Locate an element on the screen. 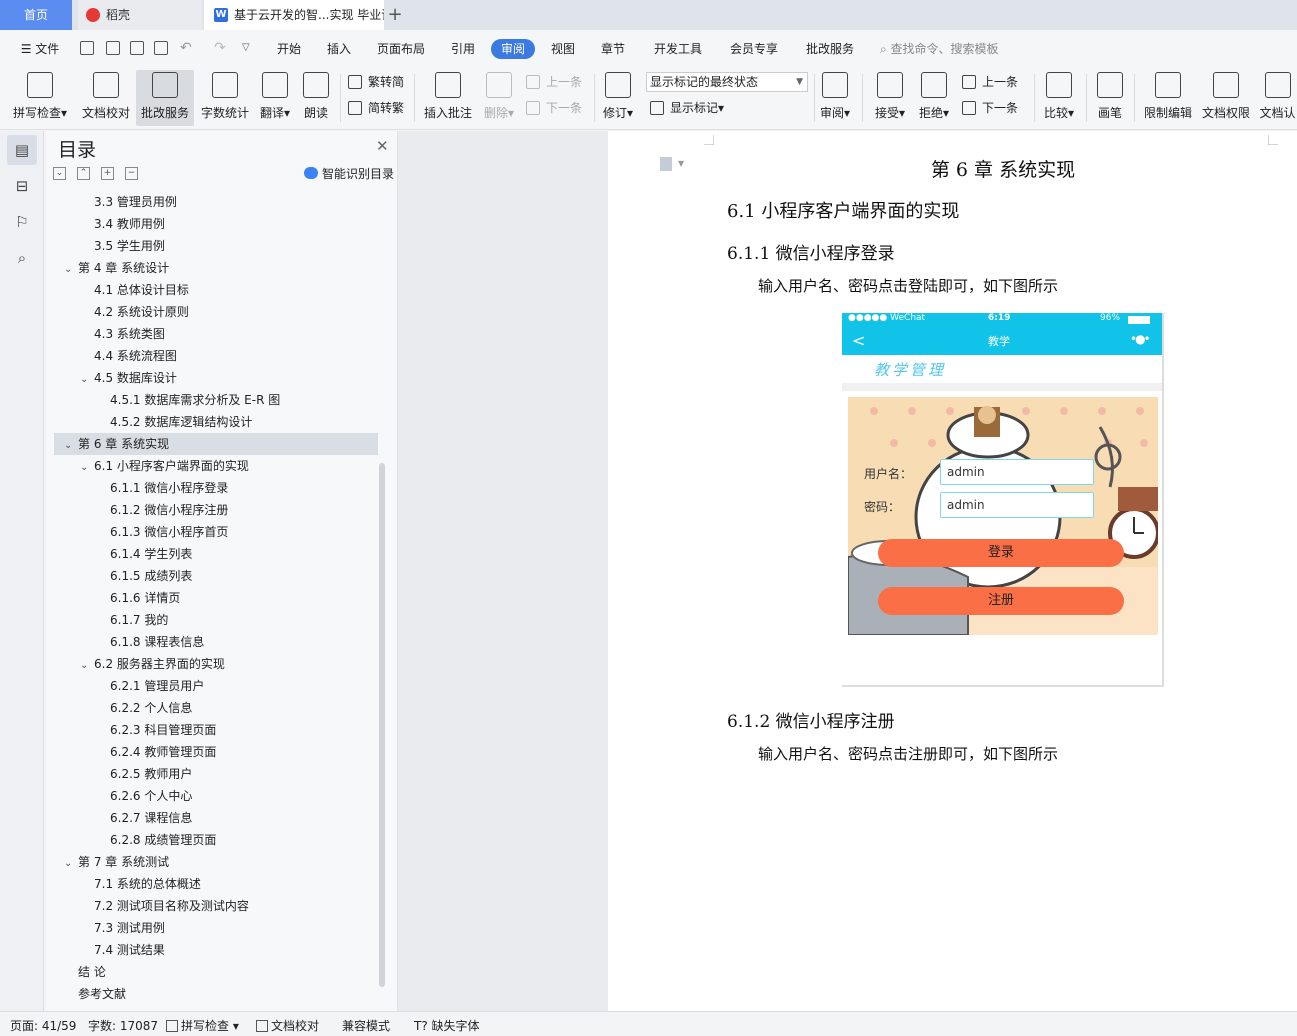  toc-item: 4.4 系统流程图 is located at coordinates (216, 356).